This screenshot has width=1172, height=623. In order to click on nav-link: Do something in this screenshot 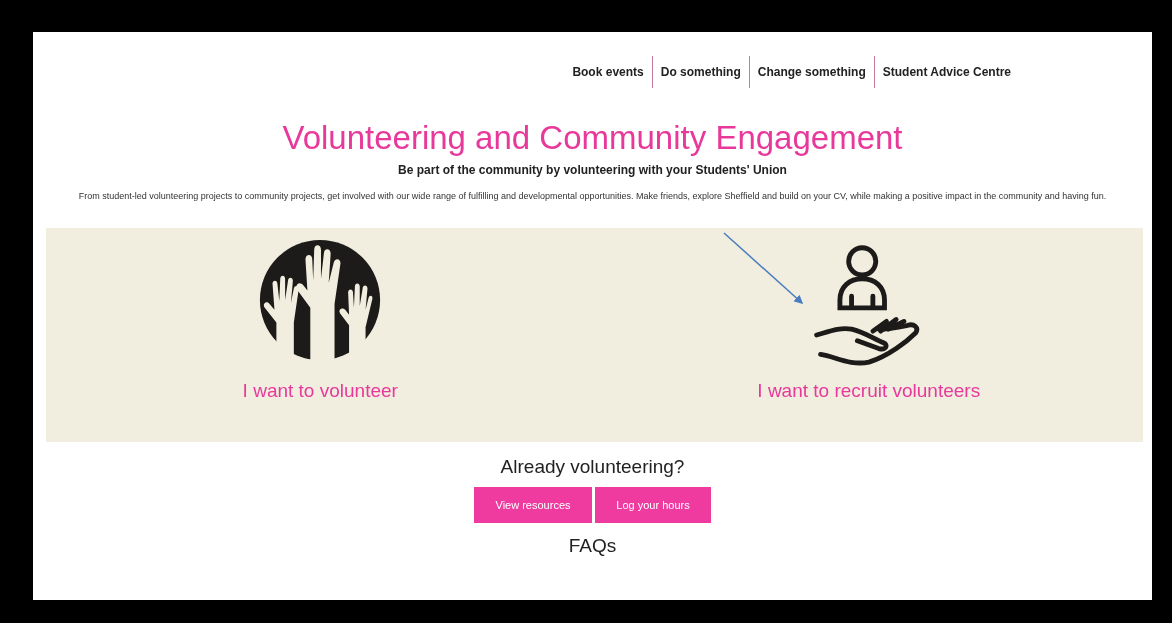, I will do `click(700, 72)`.